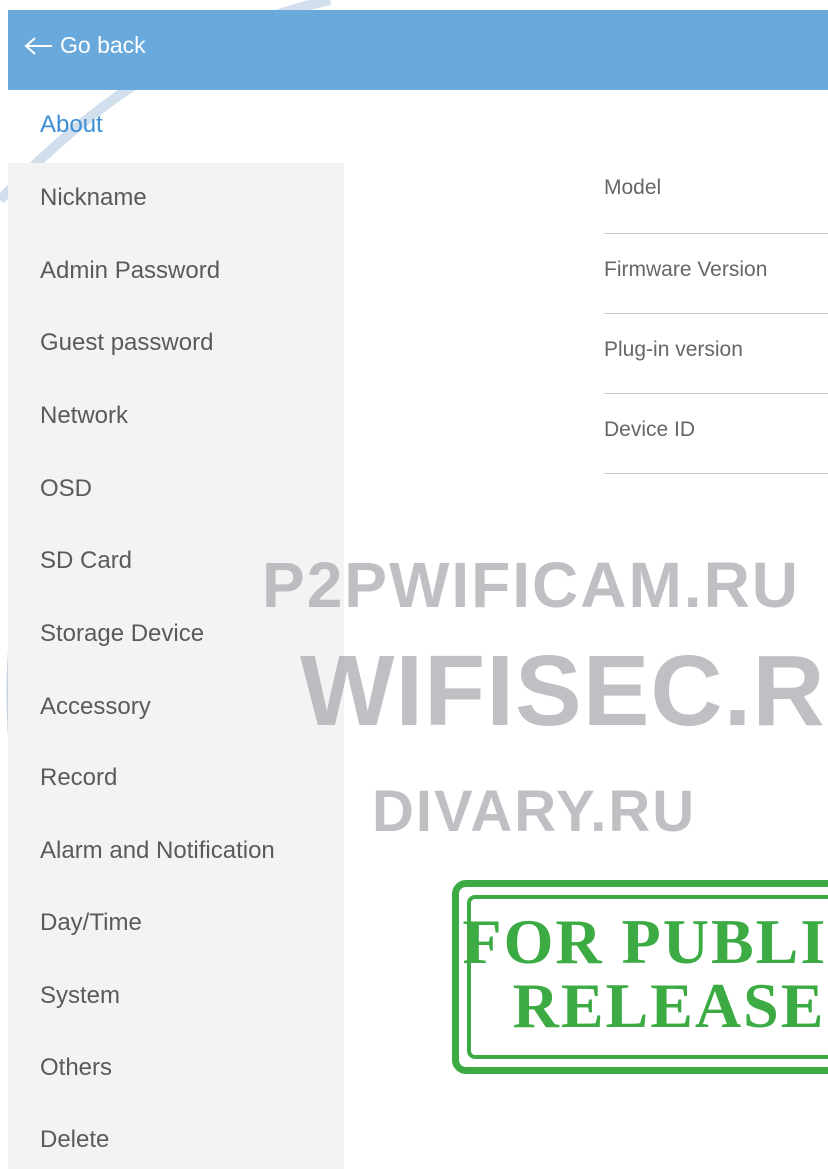 The height and width of the screenshot is (1169, 828). Describe the element at coordinates (103, 45) in the screenshot. I see `go-back-label: Go back` at that location.